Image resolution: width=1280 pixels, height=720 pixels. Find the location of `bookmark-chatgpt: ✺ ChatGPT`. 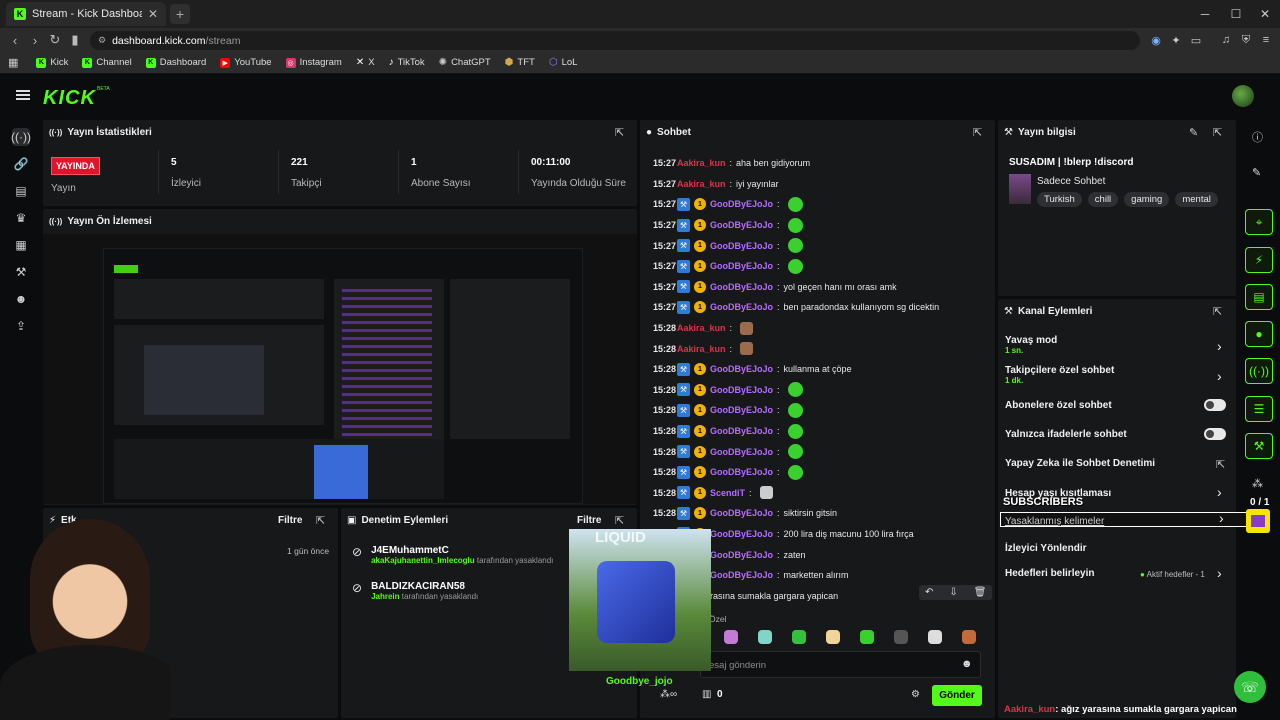

bookmark-chatgpt: ✺ ChatGPT is located at coordinates (465, 62).